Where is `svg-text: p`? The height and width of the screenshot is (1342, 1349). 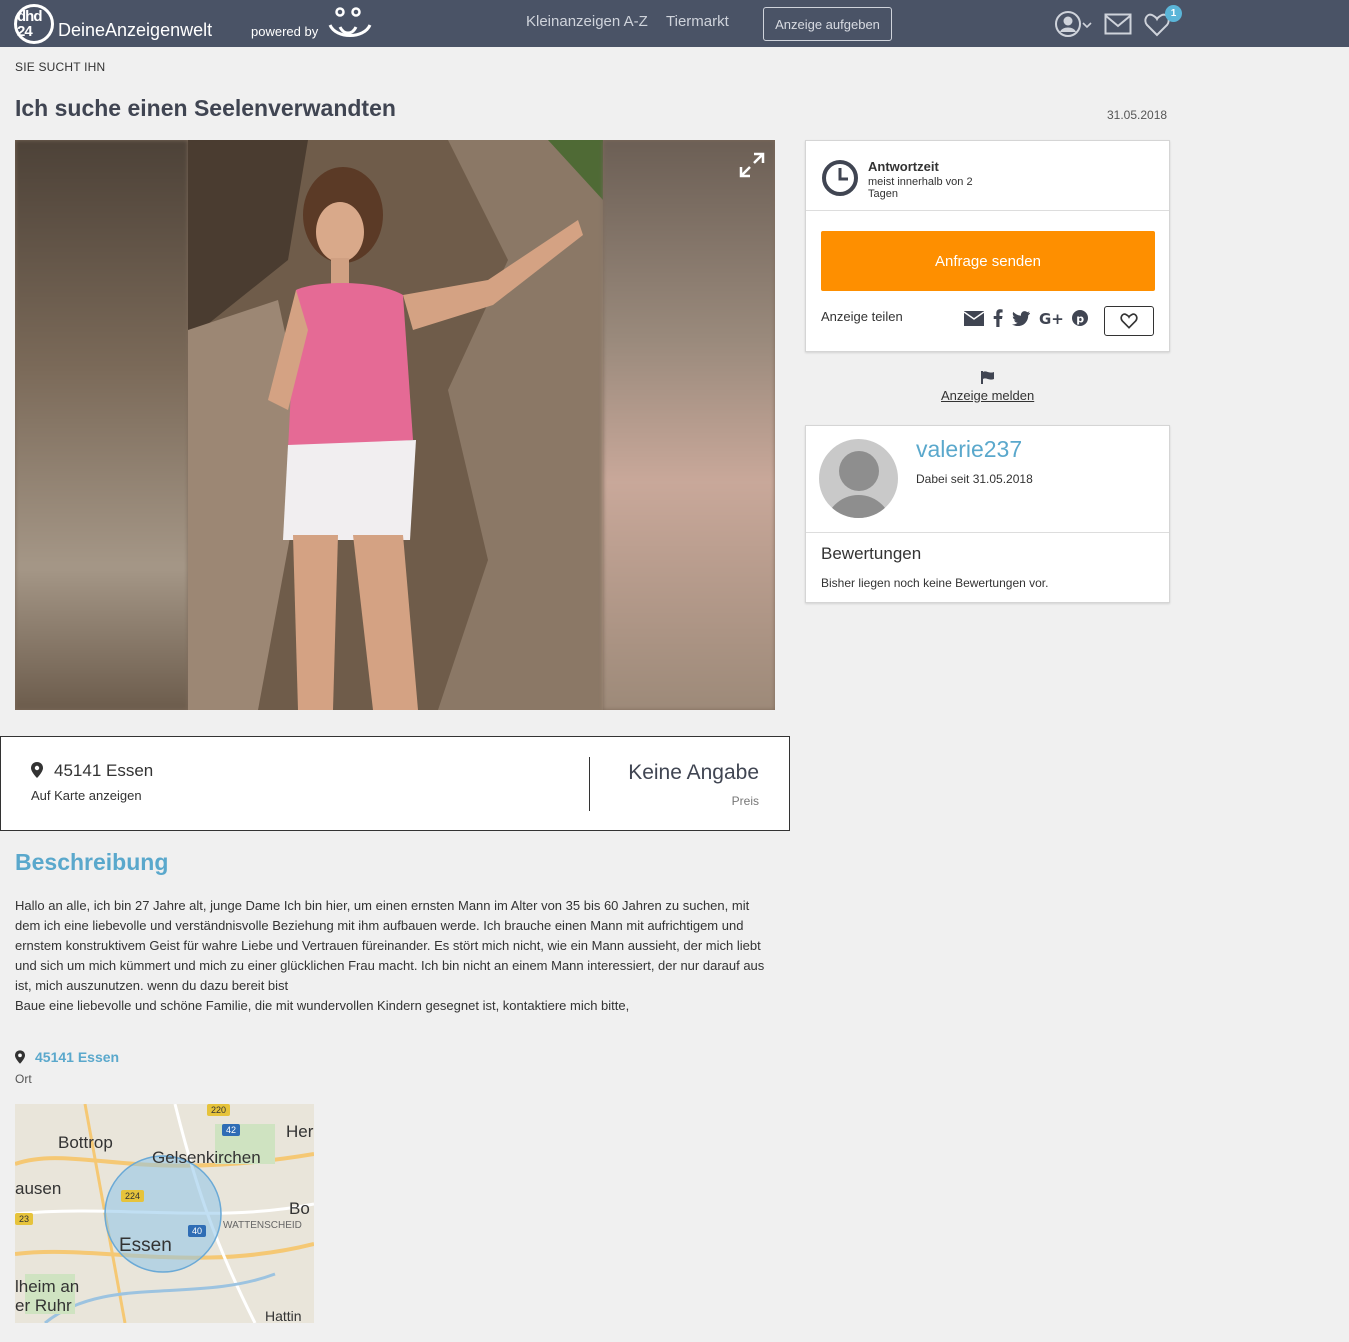
svg-text: p is located at coordinates (1080, 318).